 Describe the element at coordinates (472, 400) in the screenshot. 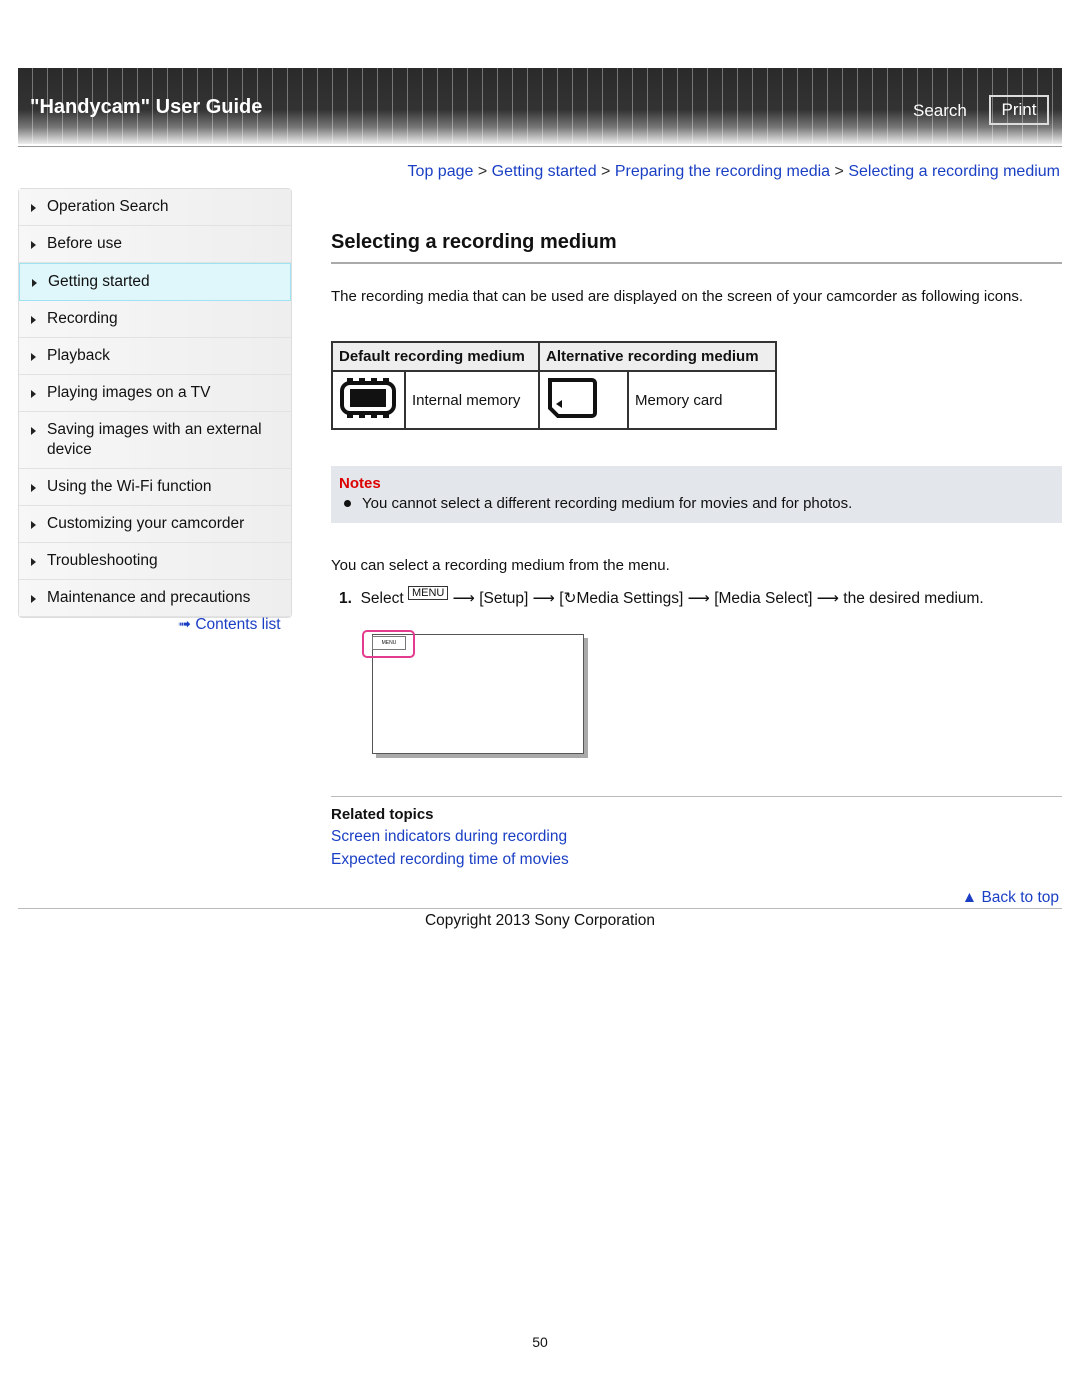

I see `internal-memory-label: Internal memory` at that location.